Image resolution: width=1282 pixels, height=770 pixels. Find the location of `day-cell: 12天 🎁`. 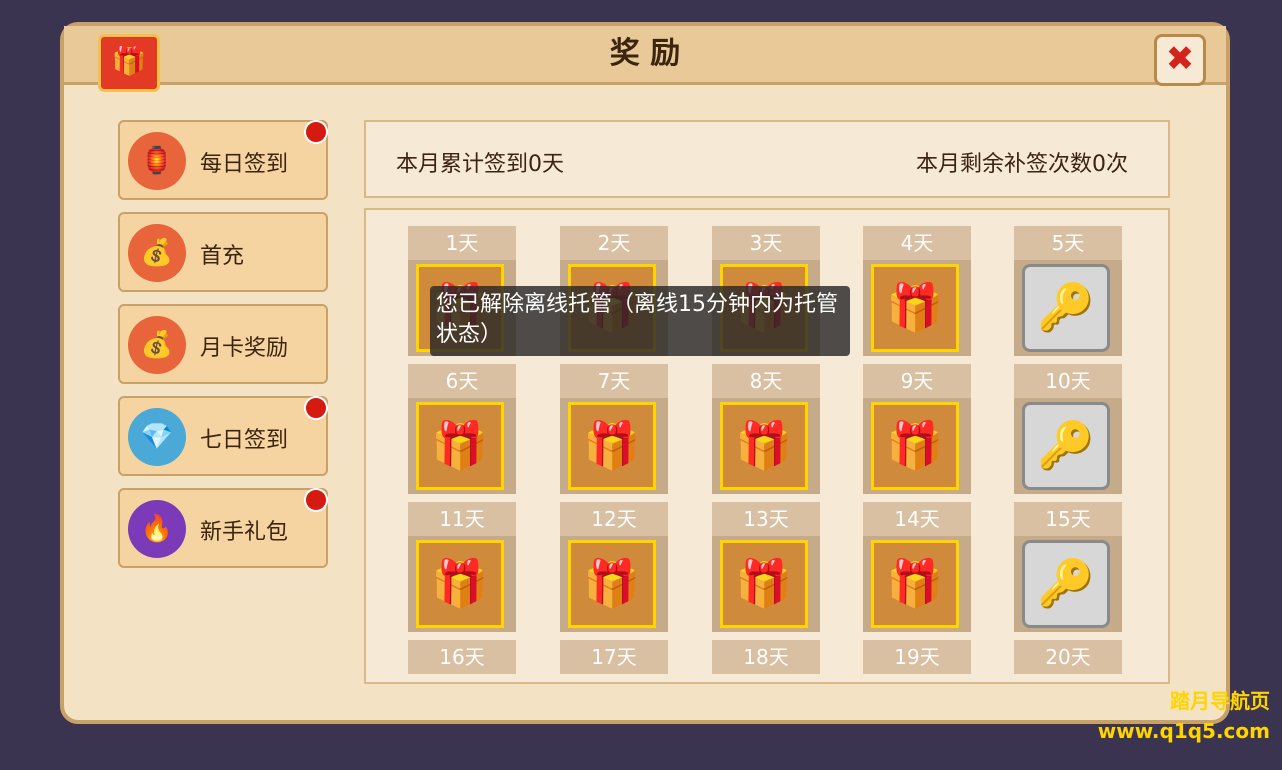

day-cell: 12天 🎁 is located at coordinates (614, 567).